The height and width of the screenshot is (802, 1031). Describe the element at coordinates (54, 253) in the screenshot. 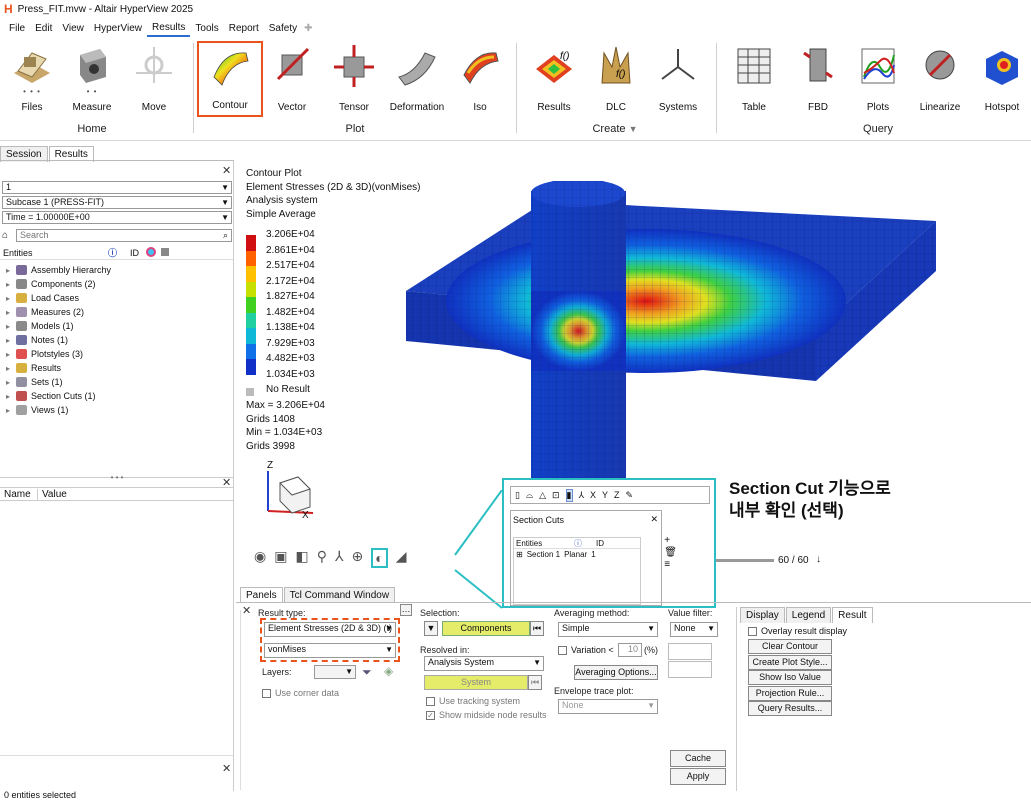

I see `column-entities: Entities` at that location.